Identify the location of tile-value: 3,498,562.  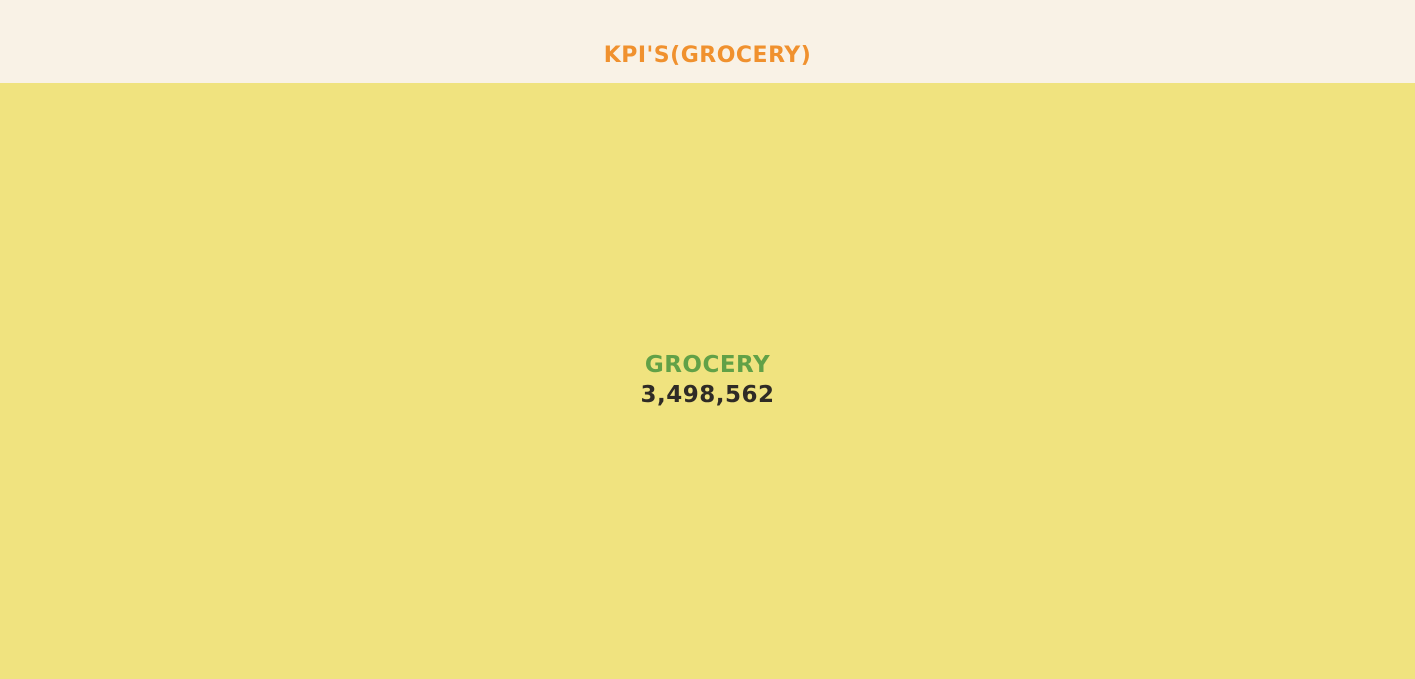
(707, 395).